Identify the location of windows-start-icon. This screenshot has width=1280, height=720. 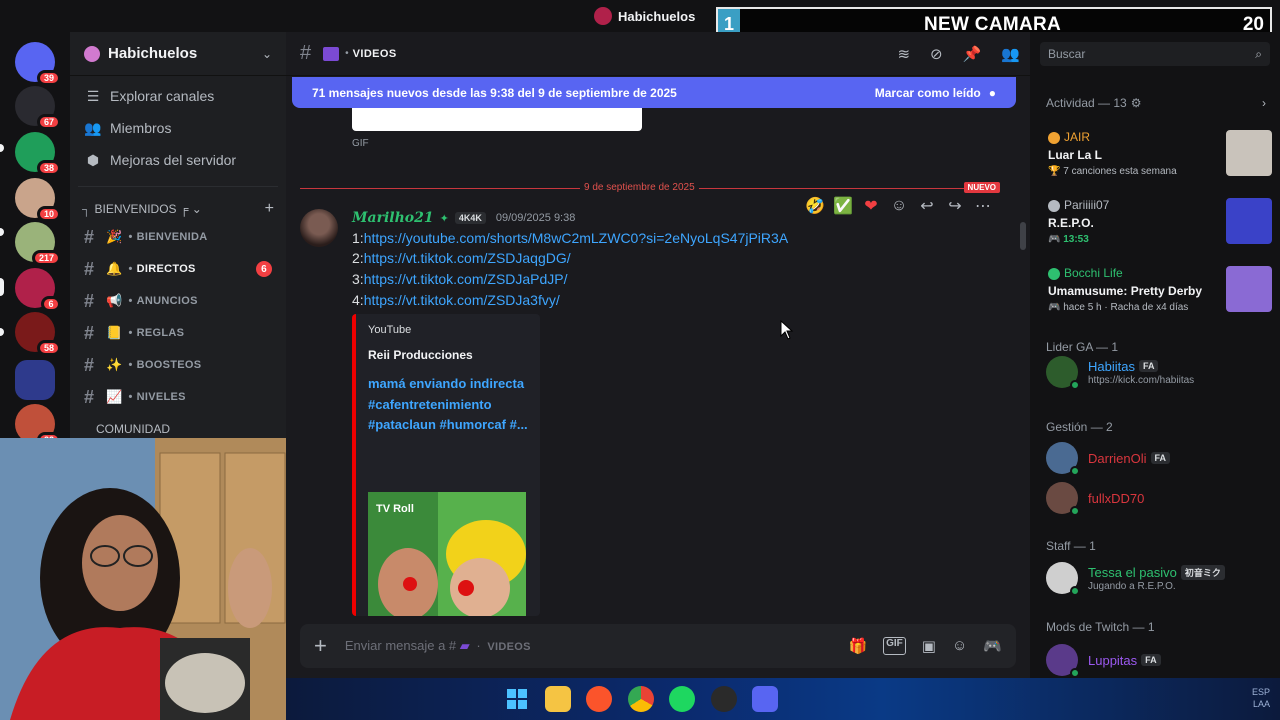
(517, 699).